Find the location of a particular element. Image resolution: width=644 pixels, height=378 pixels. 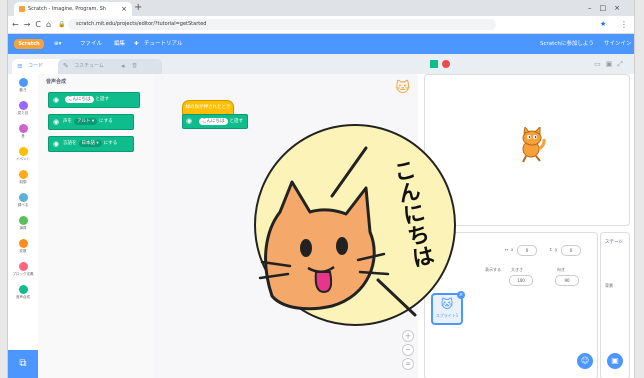

tutorial-icon: ✚ is located at coordinates (136, 44).